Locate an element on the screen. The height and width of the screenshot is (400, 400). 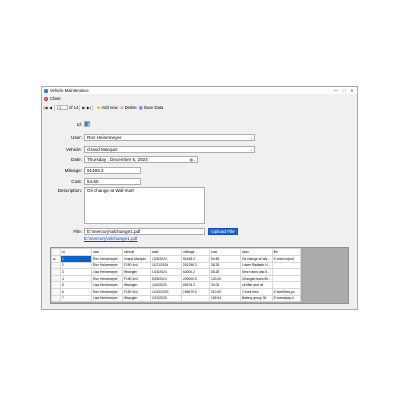
column-header: user is located at coordinates (107, 252).